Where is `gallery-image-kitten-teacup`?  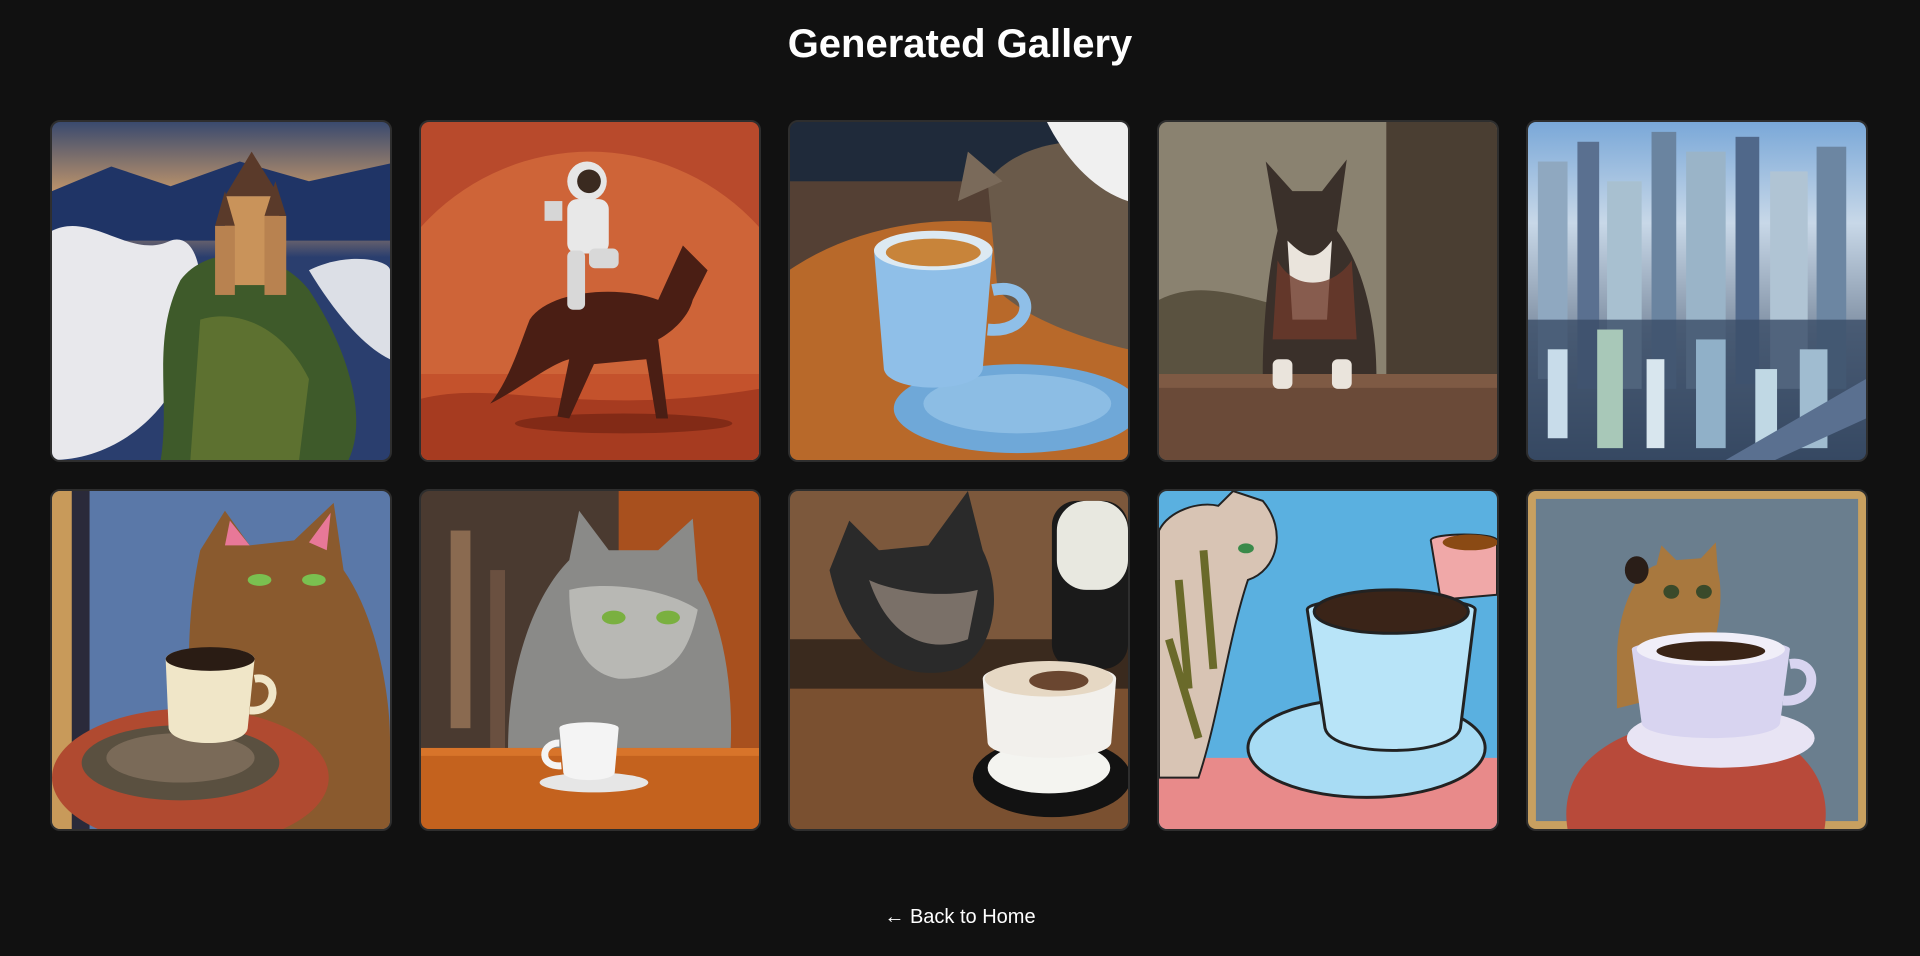
gallery-image-kitten-teacup is located at coordinates (1697, 660).